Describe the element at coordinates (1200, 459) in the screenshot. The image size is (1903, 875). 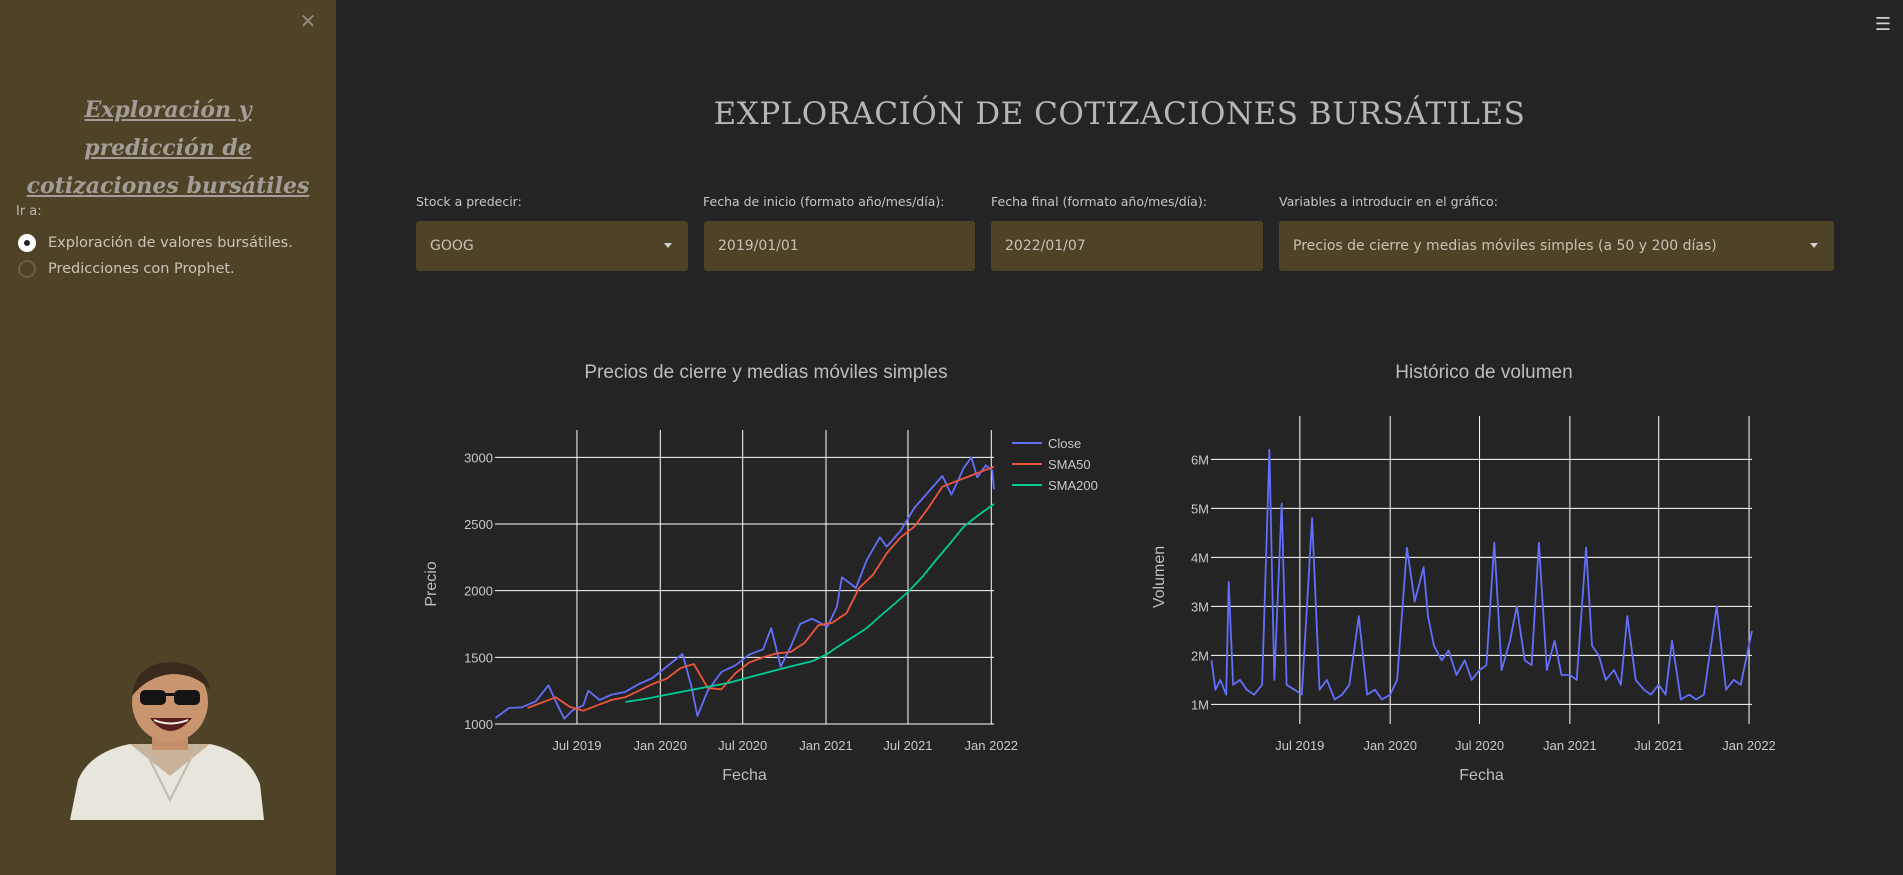
I see `y-tick-label: 6M` at that location.